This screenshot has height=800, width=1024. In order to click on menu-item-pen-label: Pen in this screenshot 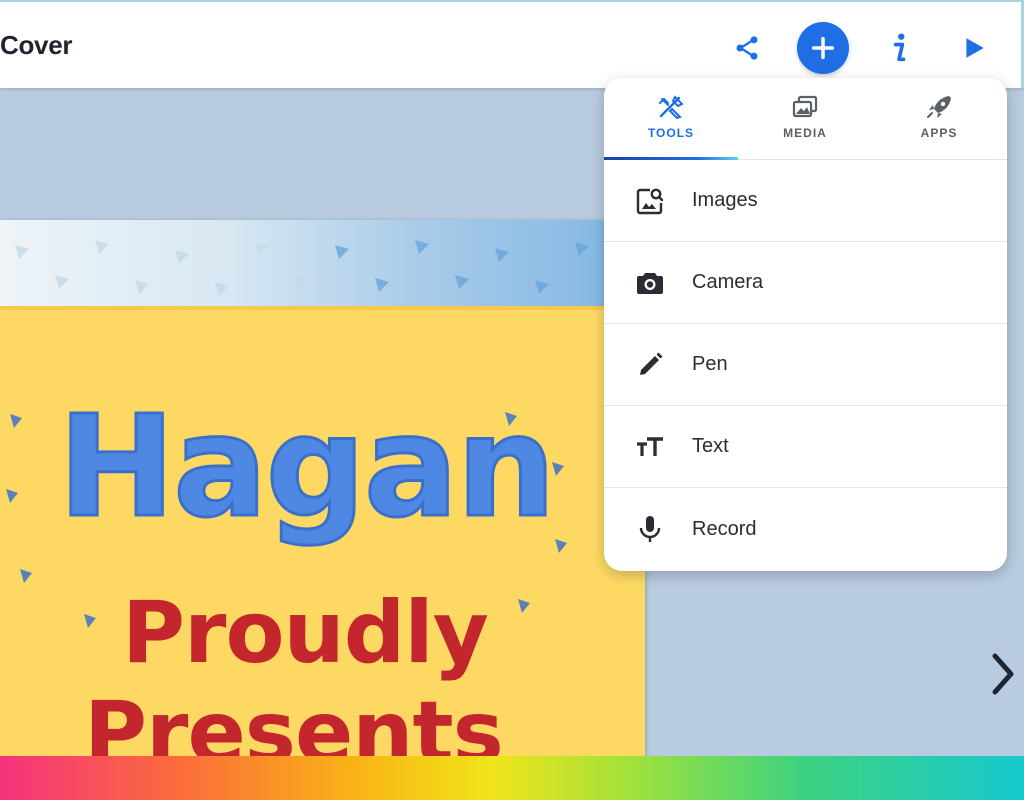, I will do `click(710, 364)`.